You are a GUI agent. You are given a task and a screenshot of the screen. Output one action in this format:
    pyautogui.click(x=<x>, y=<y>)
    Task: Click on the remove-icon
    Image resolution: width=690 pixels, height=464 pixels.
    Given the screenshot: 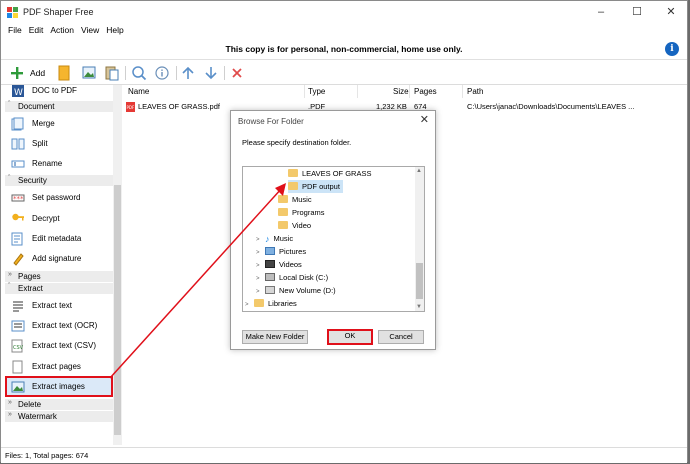 What is the action you would take?
    pyautogui.click(x=237, y=73)
    